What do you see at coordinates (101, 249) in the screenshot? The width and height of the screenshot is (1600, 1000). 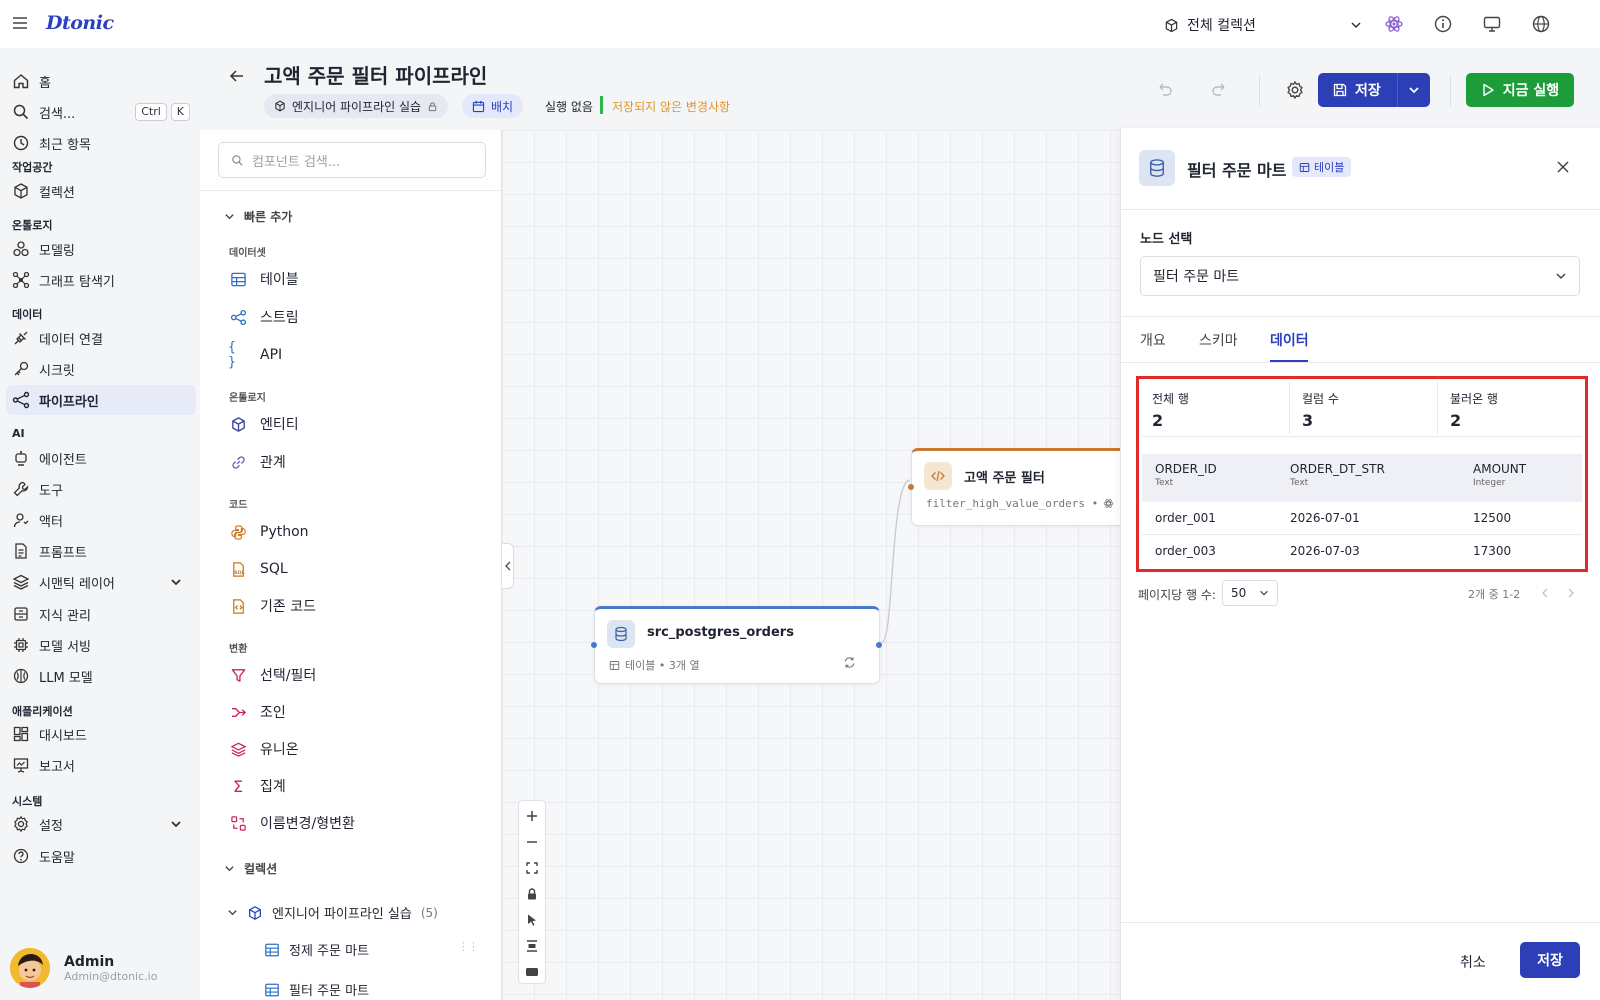 I see `sidebar-item-modeling: 모델링` at bounding box center [101, 249].